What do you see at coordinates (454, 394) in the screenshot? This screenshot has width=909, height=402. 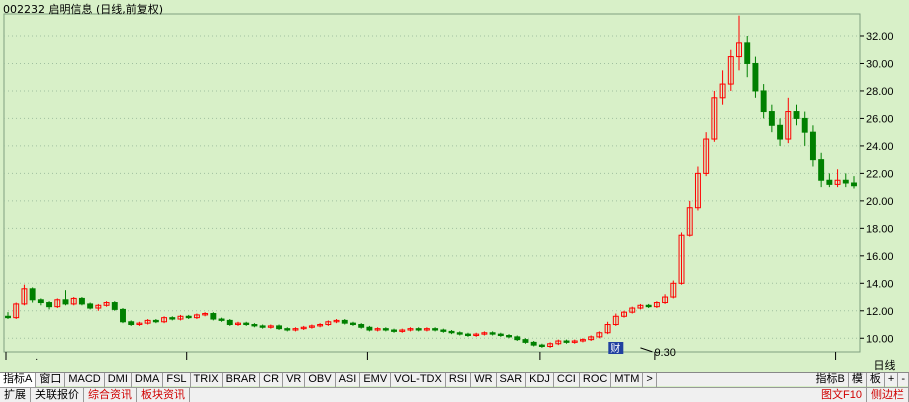 I see `bottom-tabs: 扩展 关联报价 综合资讯 板块资讯 图文F10 侧边栏` at bounding box center [454, 394].